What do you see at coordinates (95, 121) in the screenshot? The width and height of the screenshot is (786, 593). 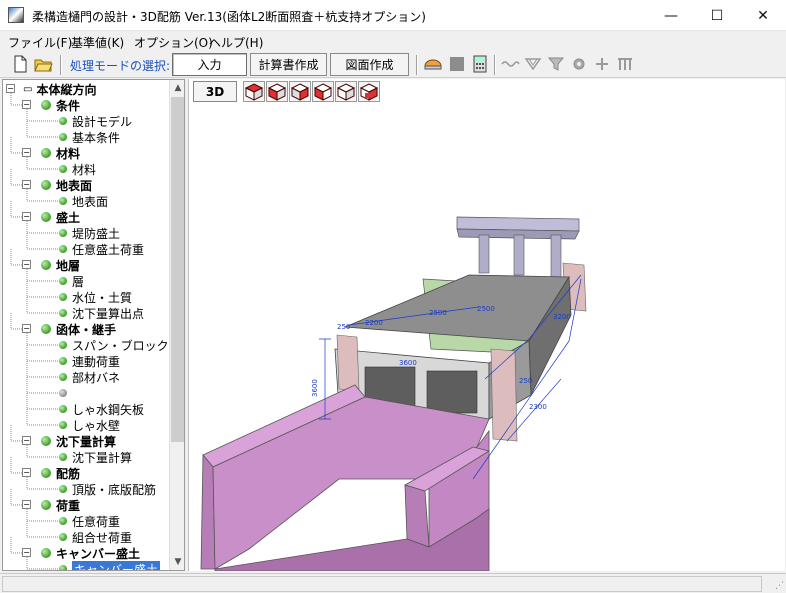 I see `tree-item-0-0: 設計モデル` at bounding box center [95, 121].